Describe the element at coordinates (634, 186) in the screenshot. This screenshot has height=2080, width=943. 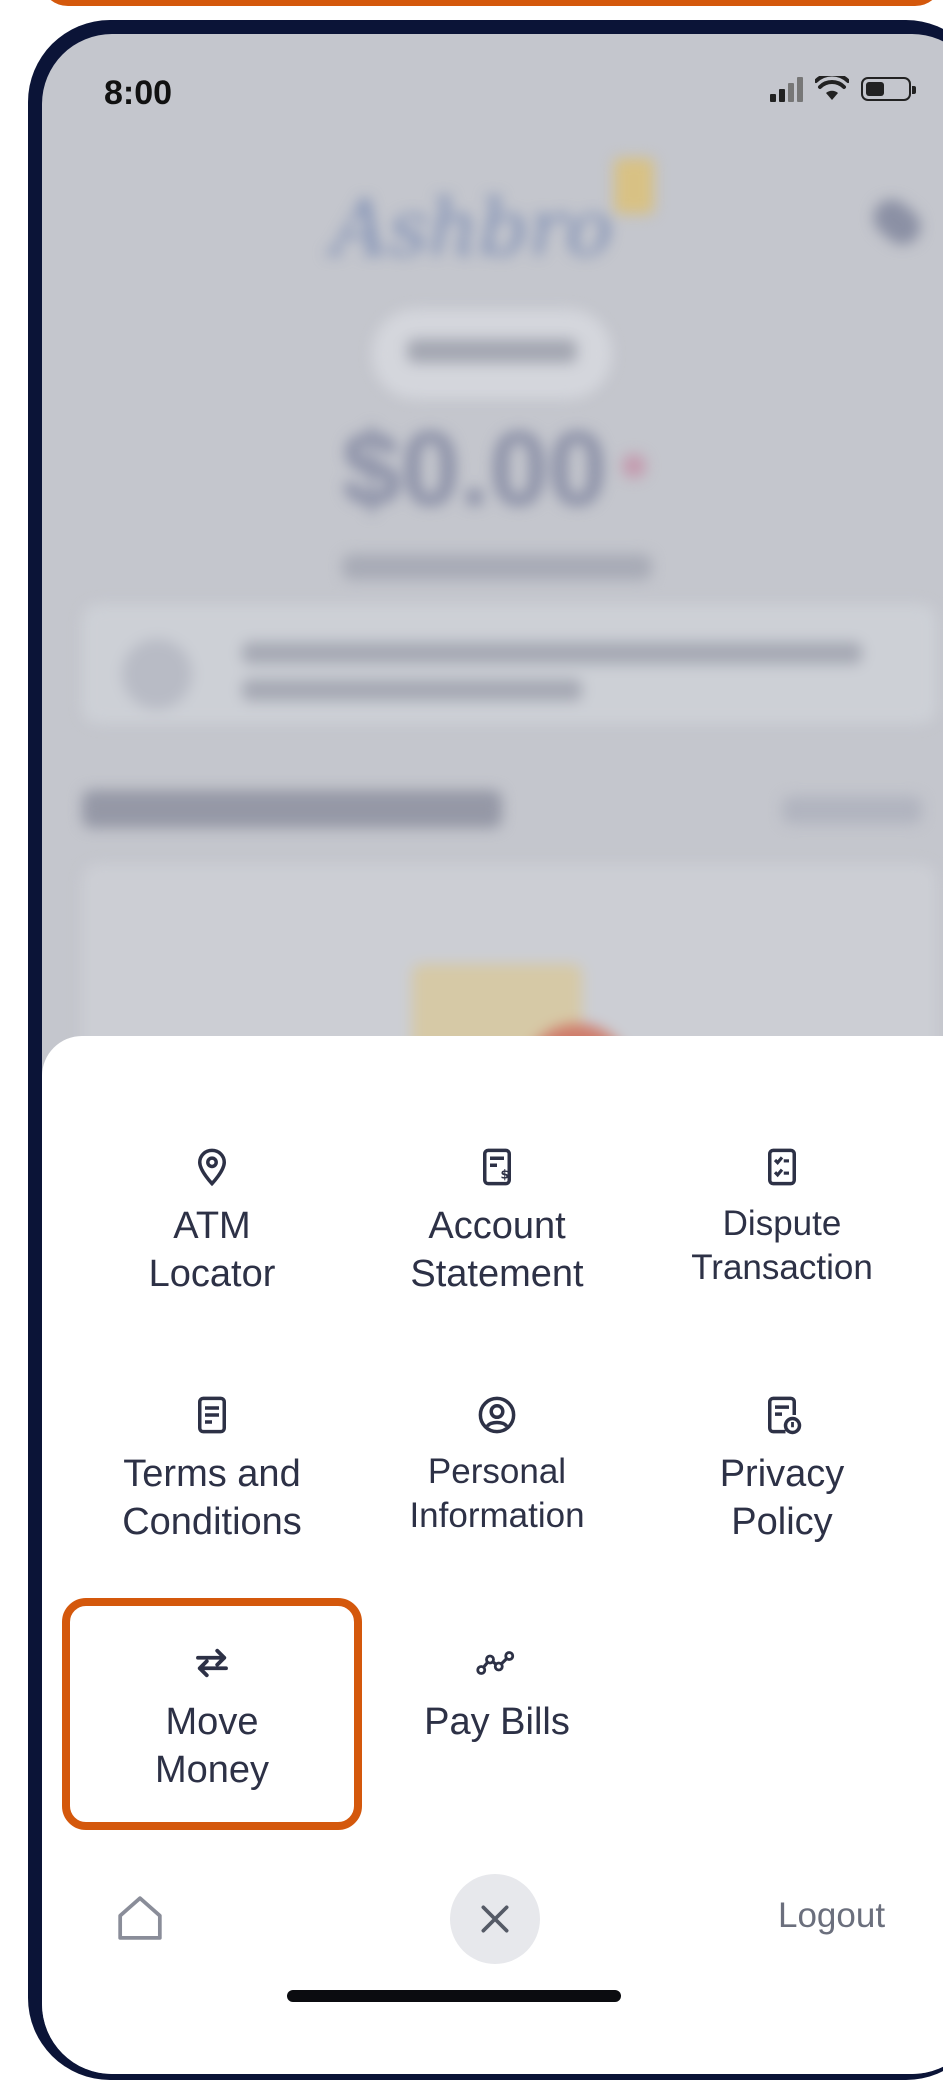
I see `badge-icon` at that location.